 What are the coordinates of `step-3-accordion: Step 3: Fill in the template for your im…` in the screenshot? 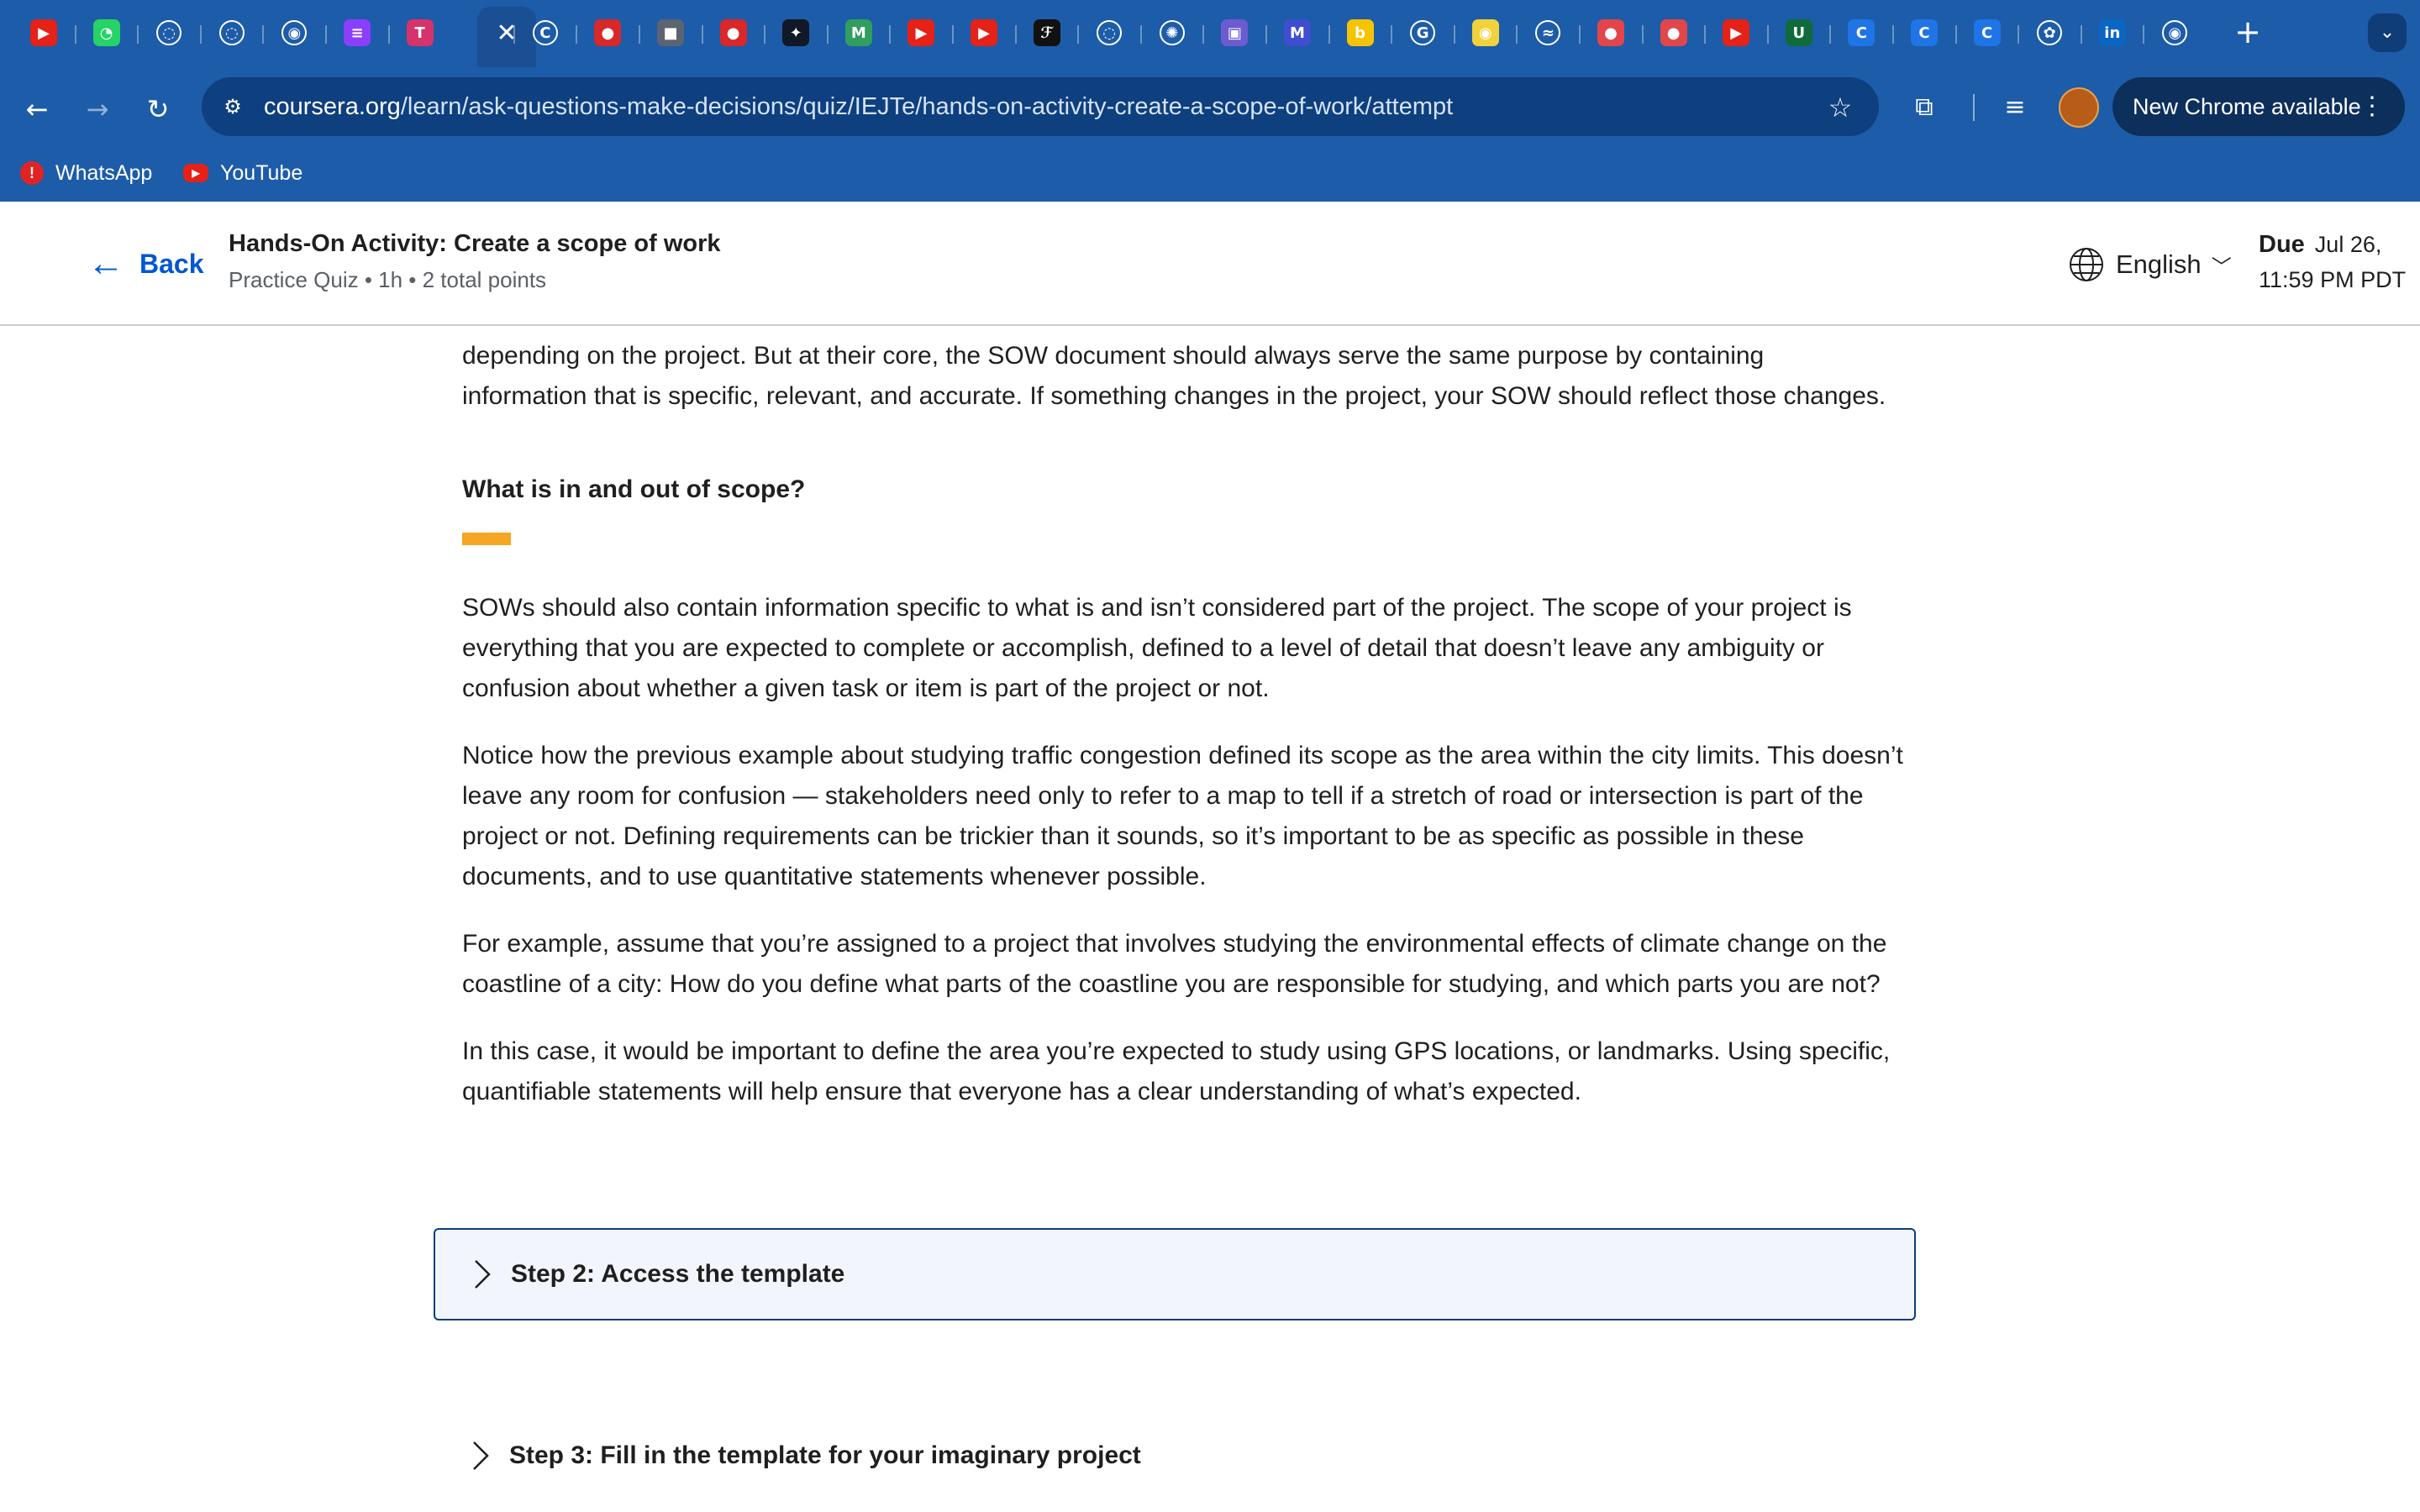 It's located at (1175, 1456).